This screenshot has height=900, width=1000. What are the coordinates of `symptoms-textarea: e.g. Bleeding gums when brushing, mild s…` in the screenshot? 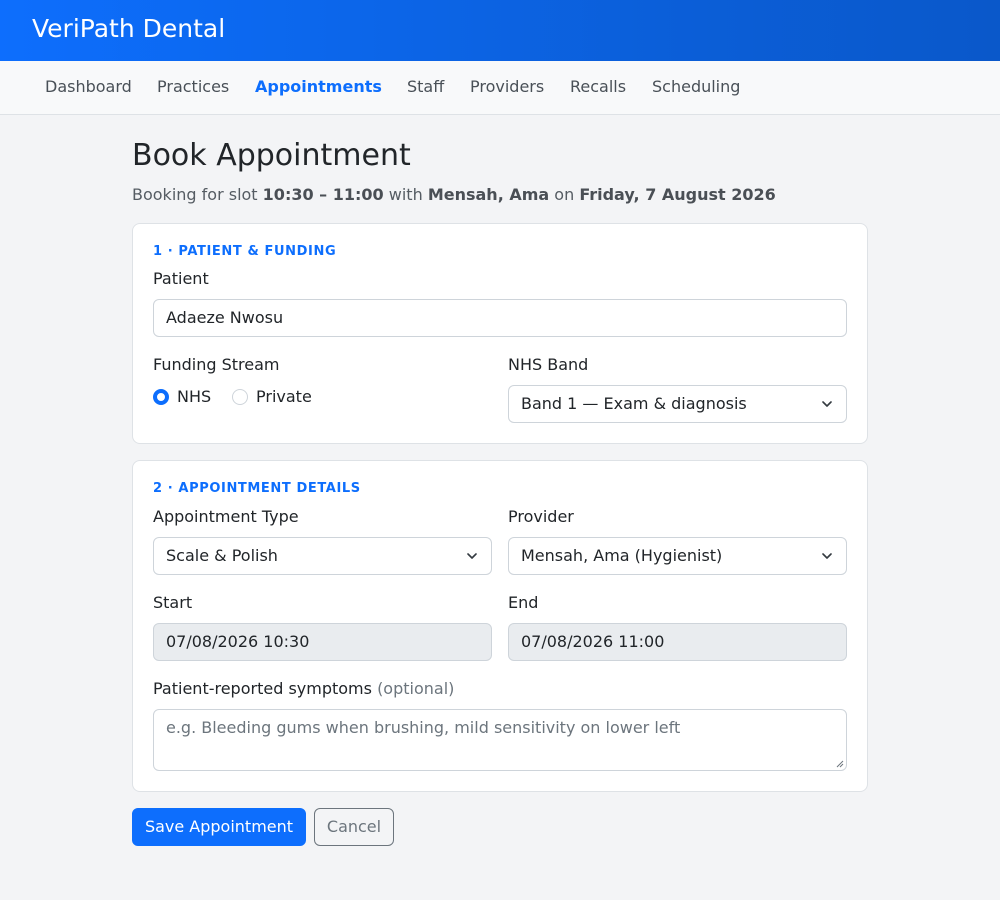 It's located at (500, 740).